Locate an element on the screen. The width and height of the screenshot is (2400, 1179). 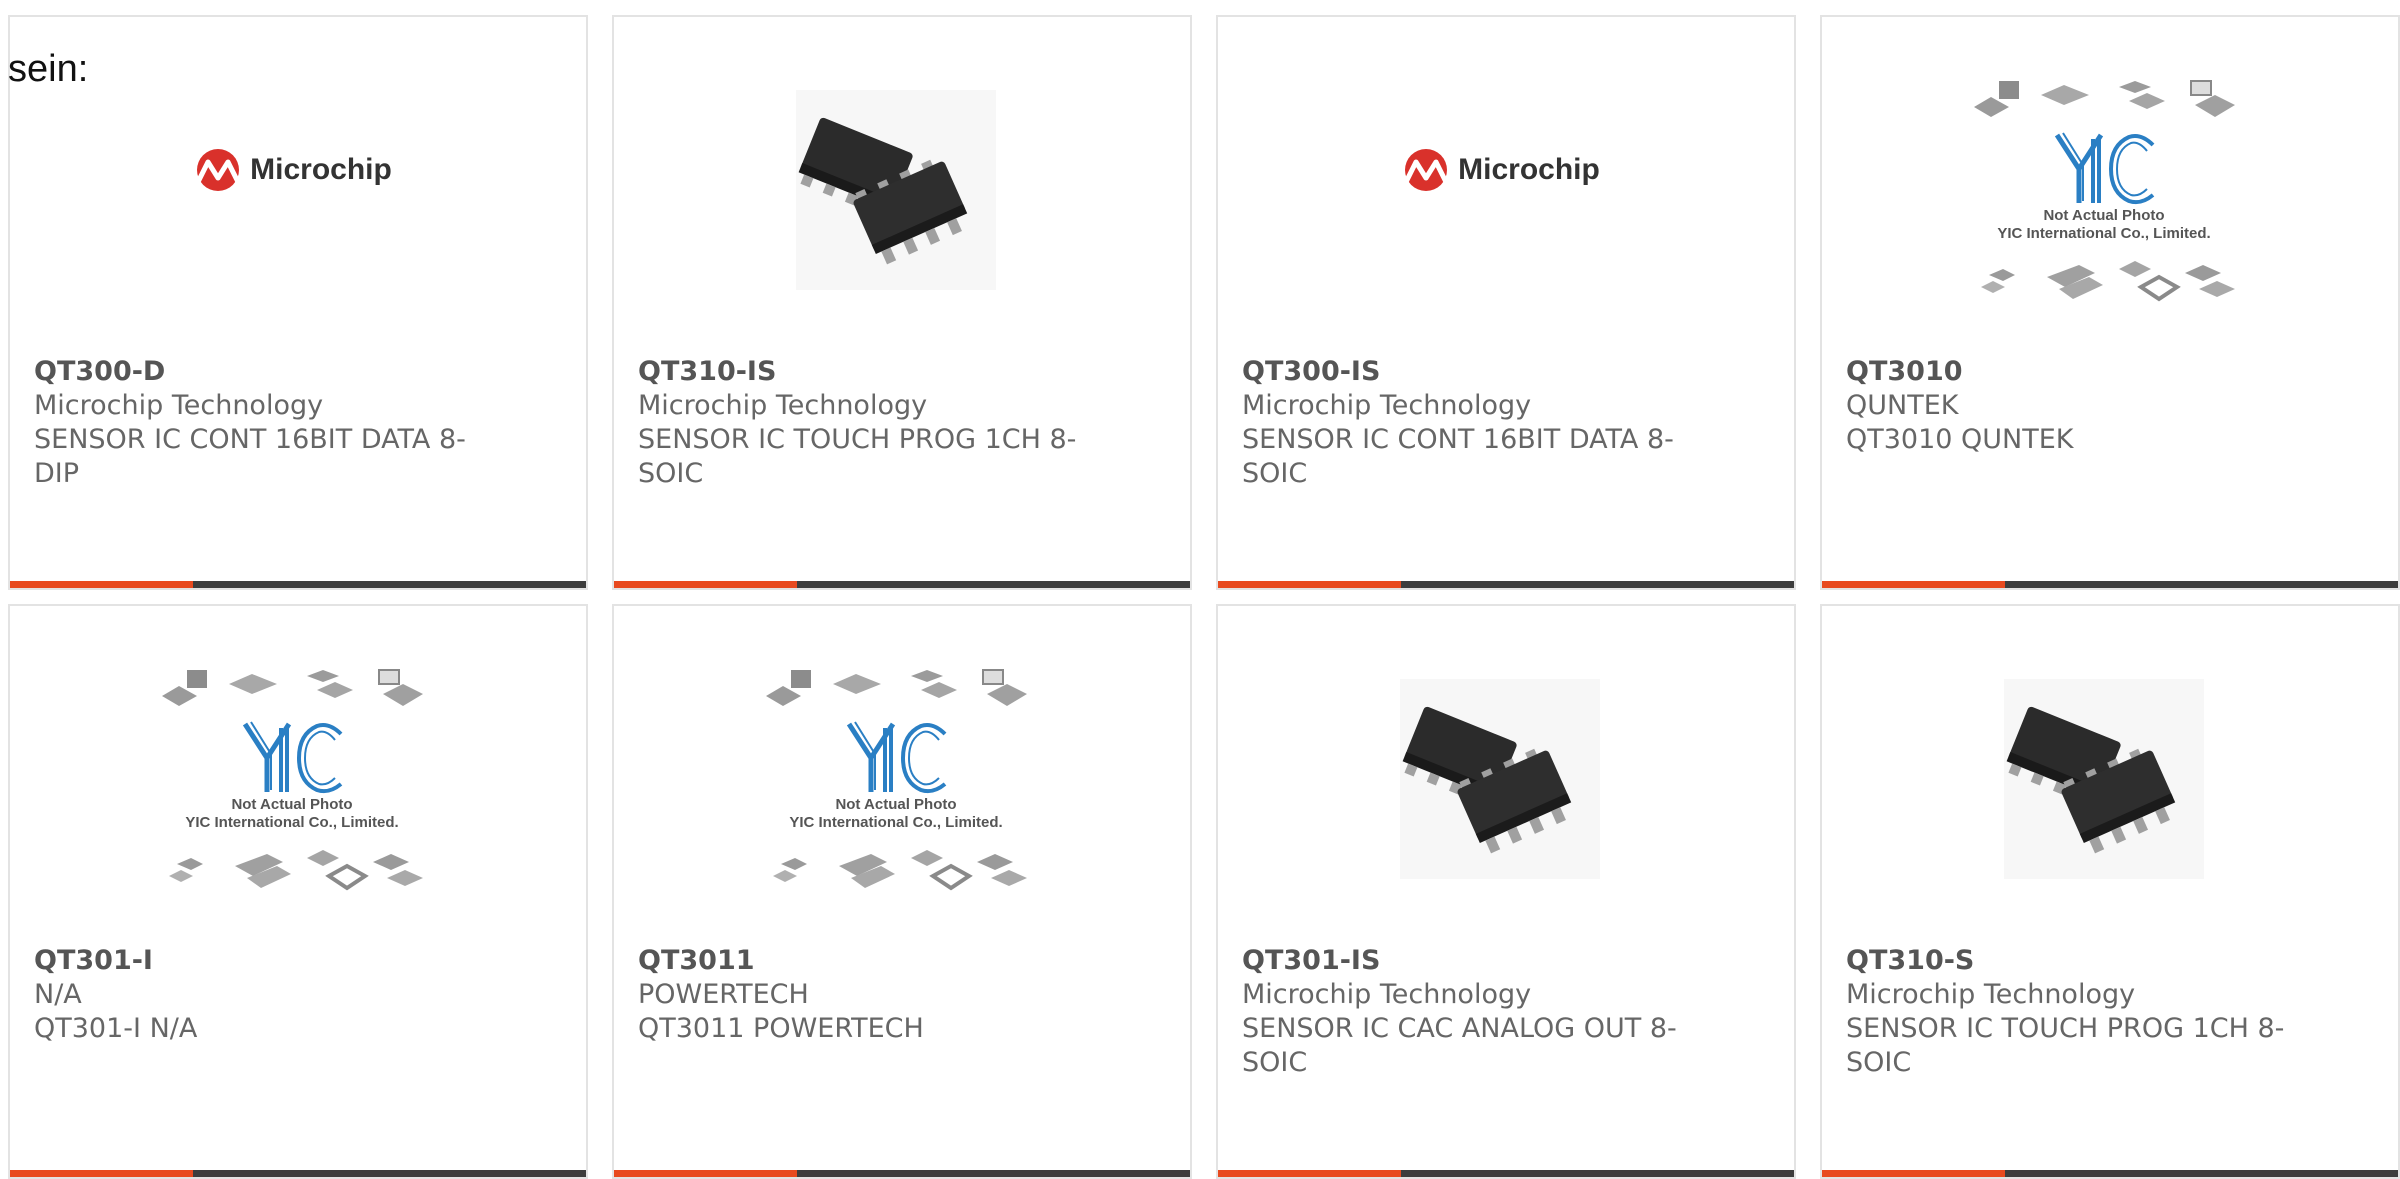
part-number: QT300-D is located at coordinates (259, 372).